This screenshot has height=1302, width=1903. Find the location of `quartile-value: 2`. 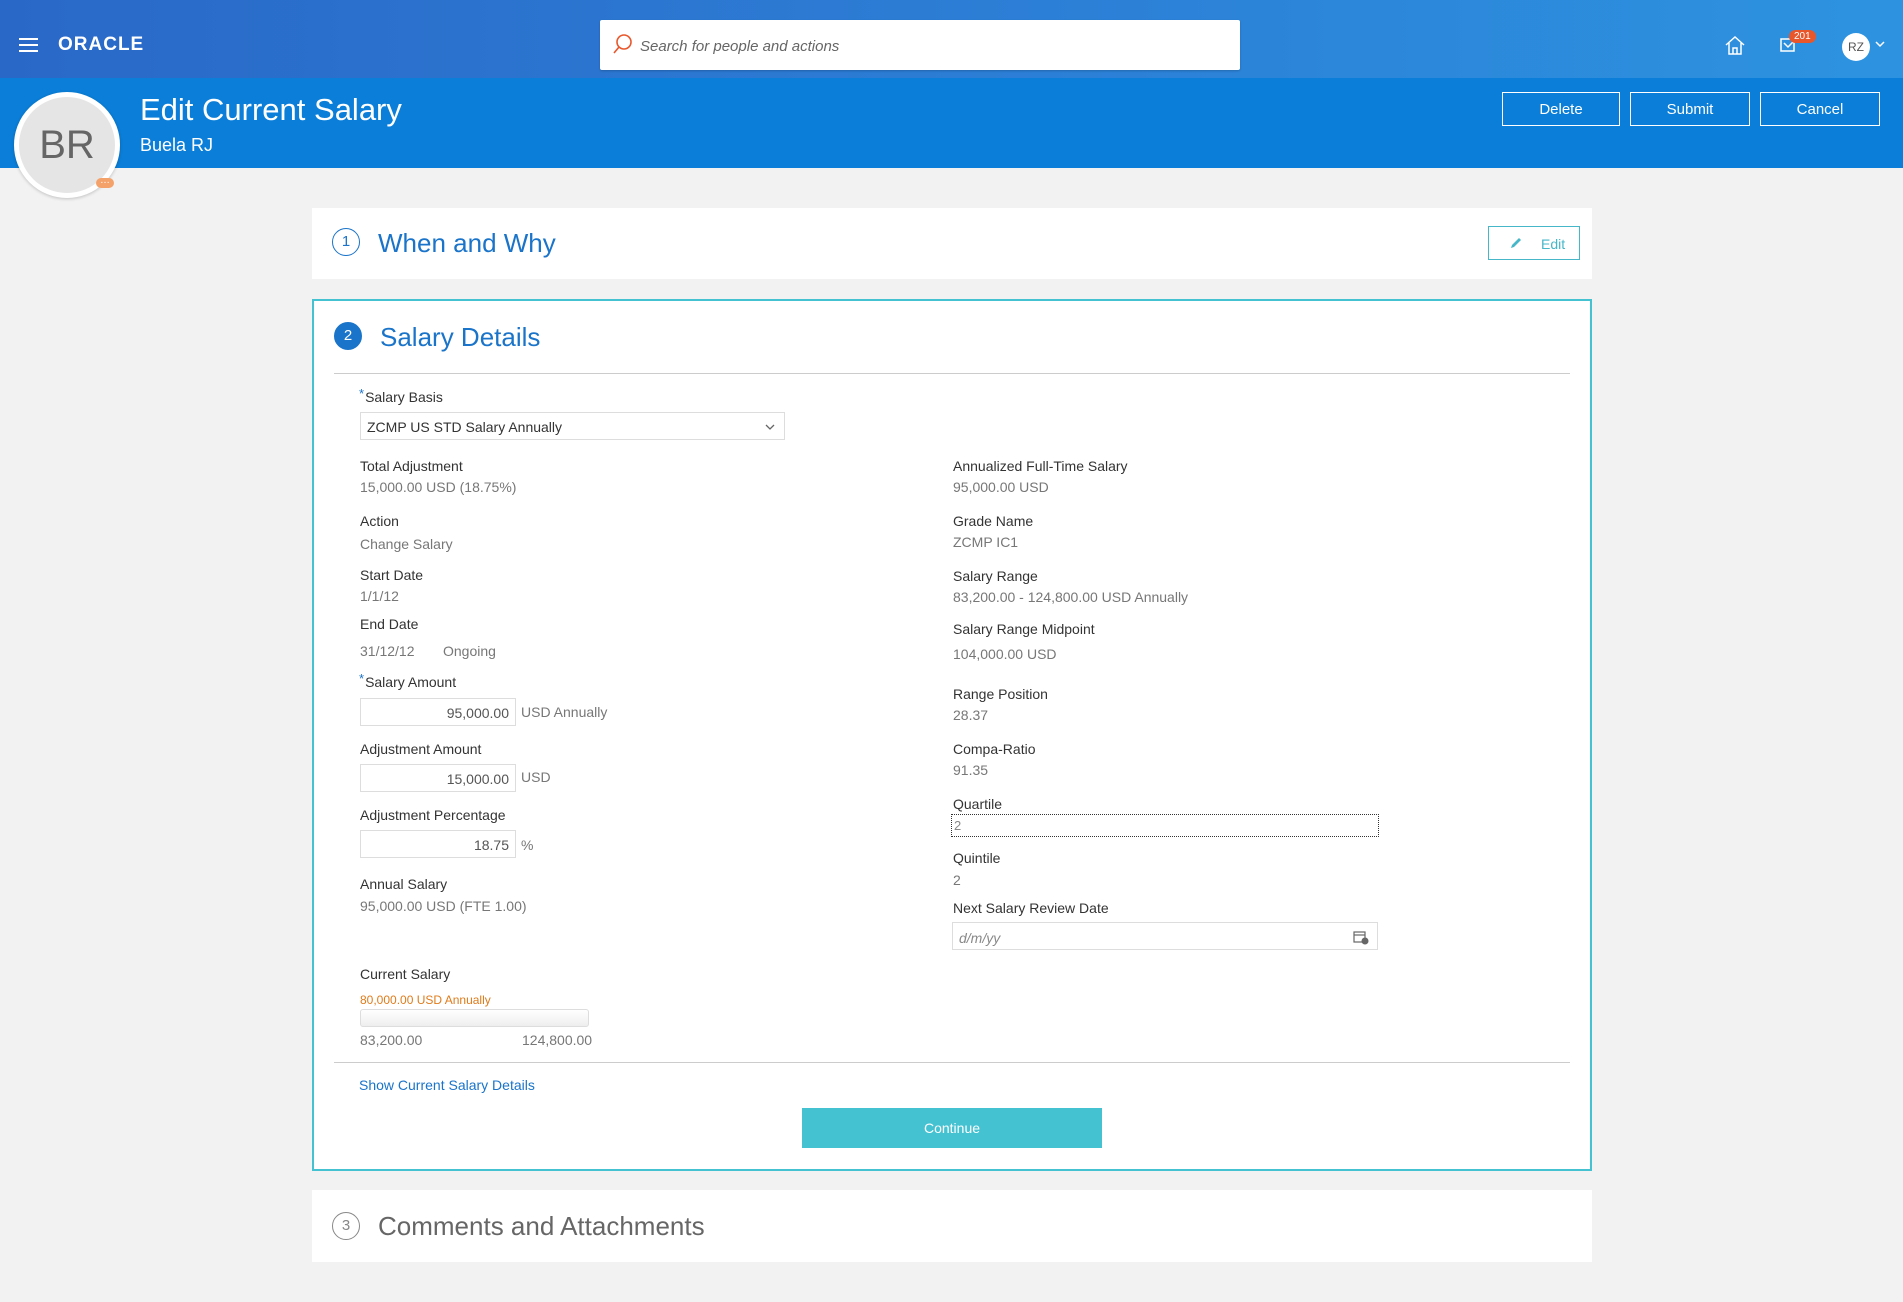

quartile-value: 2 is located at coordinates (1165, 825).